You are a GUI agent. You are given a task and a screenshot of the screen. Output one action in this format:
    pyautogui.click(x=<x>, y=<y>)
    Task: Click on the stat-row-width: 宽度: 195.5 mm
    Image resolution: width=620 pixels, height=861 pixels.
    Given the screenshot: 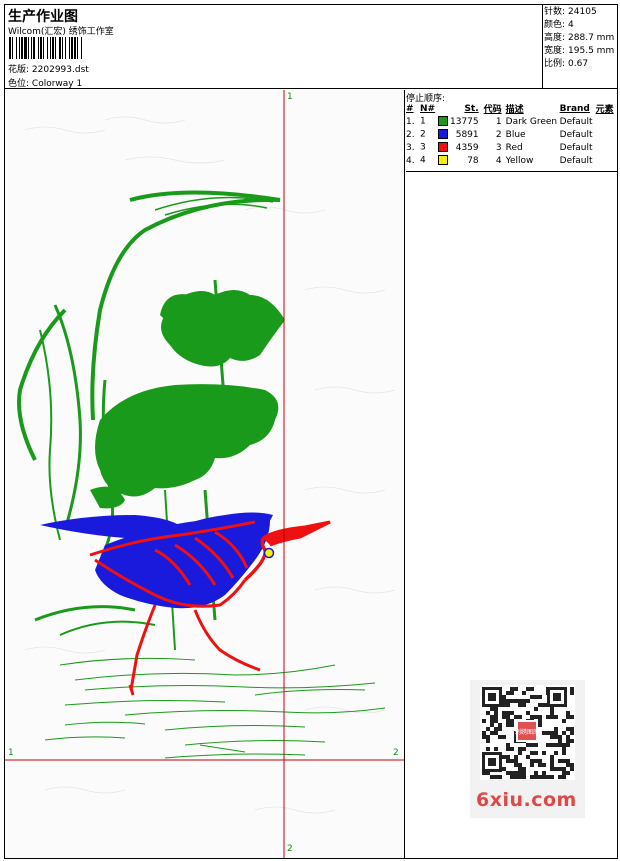 What is the action you would take?
    pyautogui.click(x=580, y=51)
    